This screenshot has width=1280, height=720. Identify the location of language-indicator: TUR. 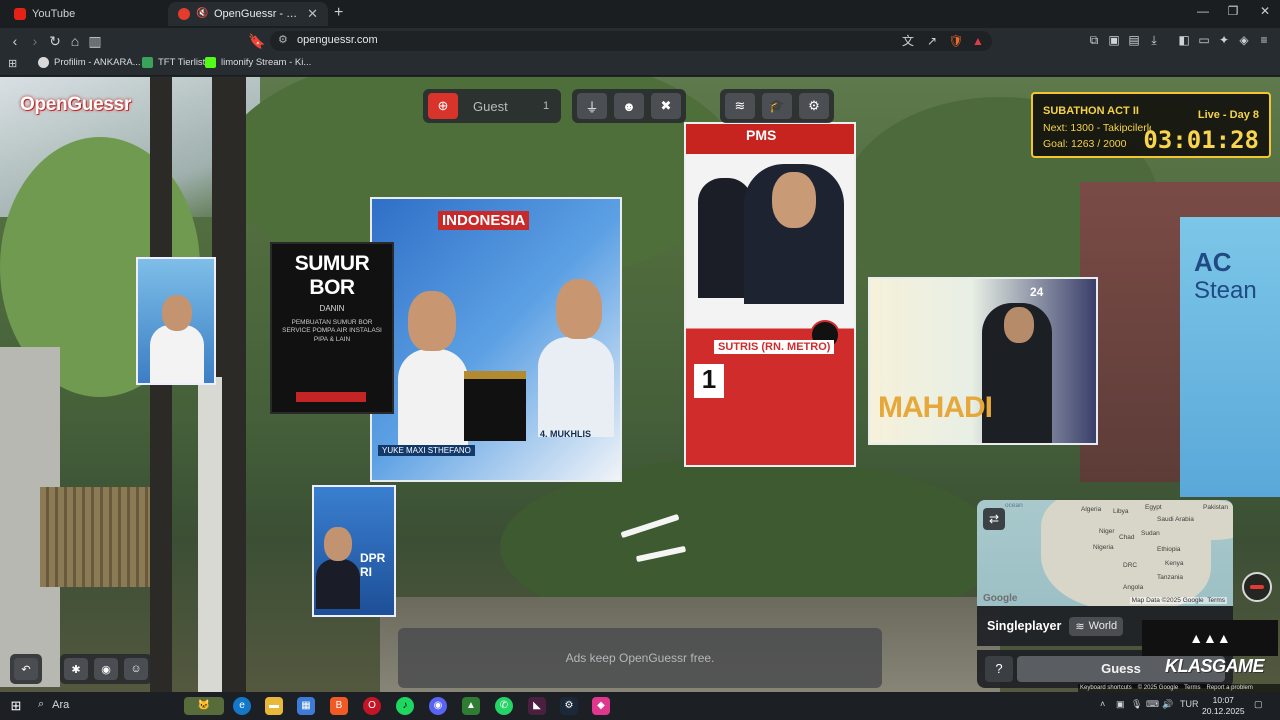
(1189, 704).